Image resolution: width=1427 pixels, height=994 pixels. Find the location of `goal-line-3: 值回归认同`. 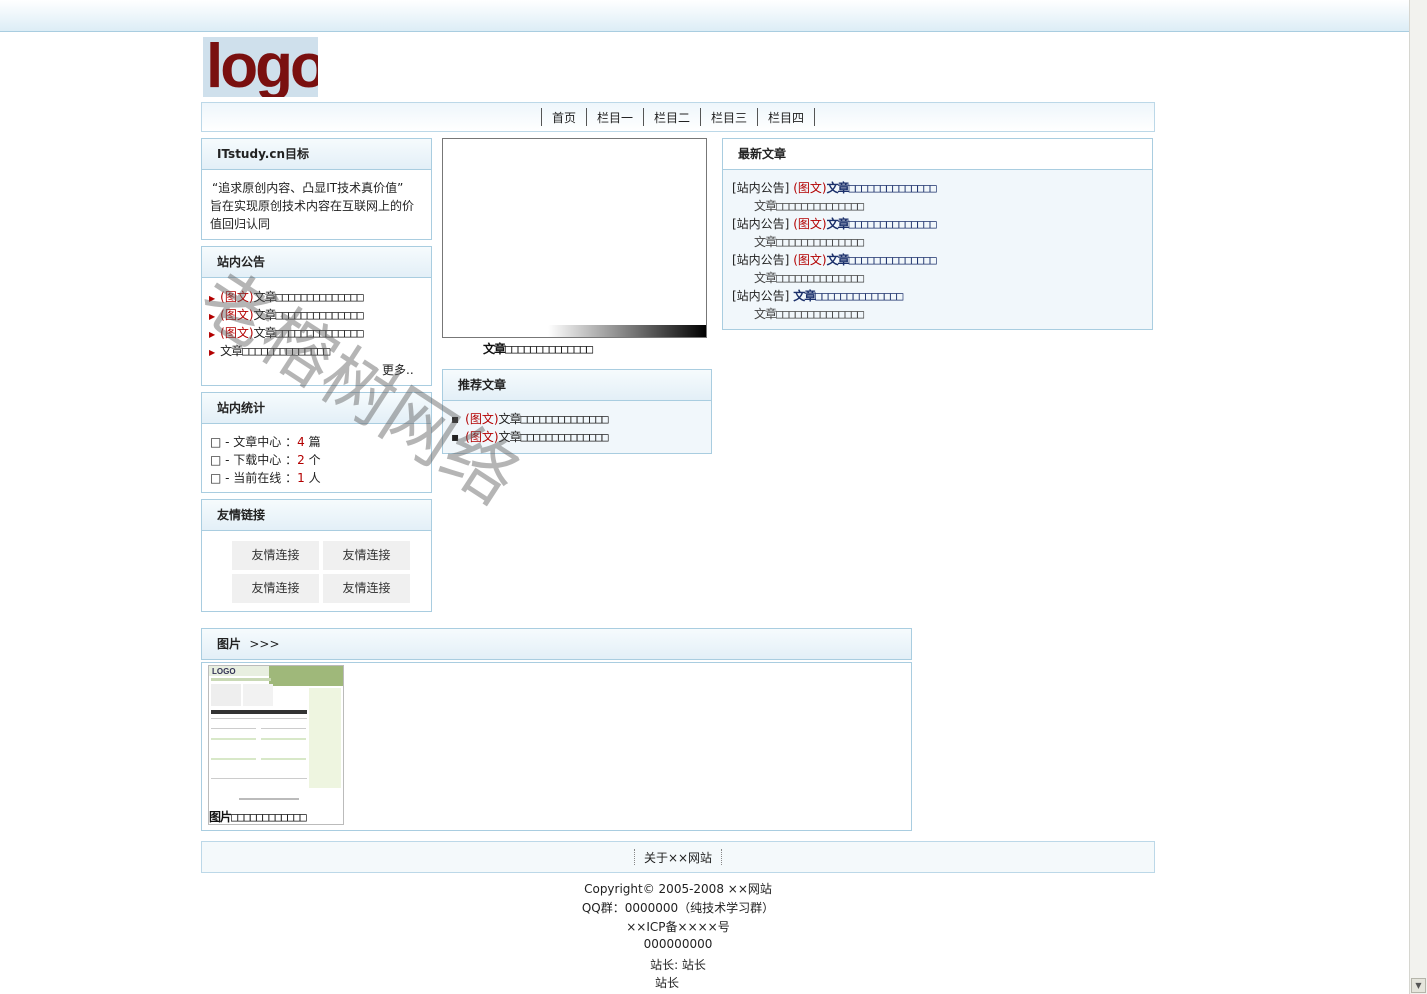

goal-line-3: 值回归认同 is located at coordinates (240, 224).